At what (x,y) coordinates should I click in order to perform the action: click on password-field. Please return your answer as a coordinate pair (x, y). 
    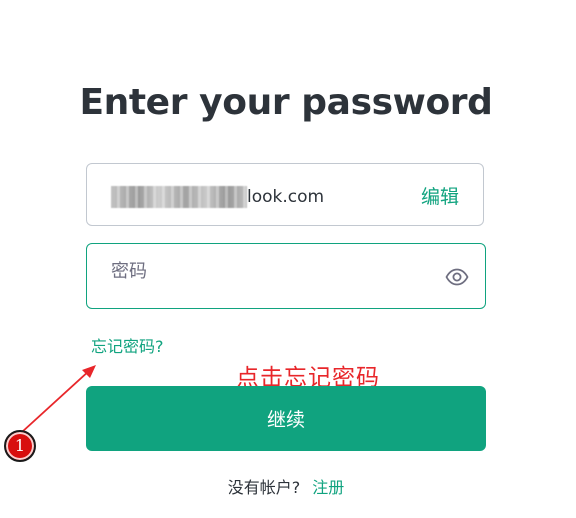
    Looking at the image, I should click on (286, 276).